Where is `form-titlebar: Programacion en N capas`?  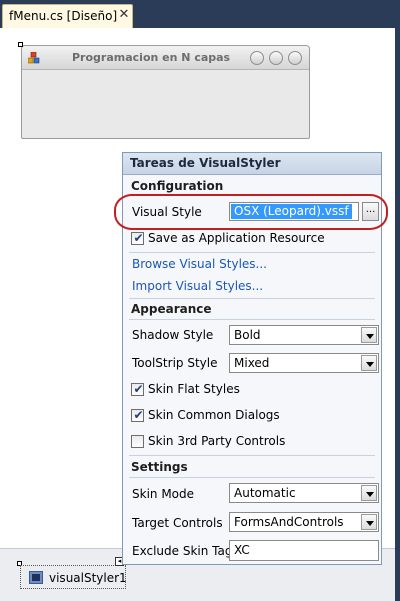
form-titlebar: Programacion en N capas is located at coordinates (165, 58).